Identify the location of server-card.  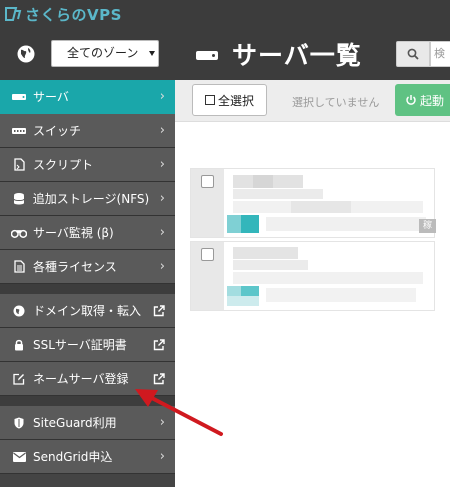
(312, 276).